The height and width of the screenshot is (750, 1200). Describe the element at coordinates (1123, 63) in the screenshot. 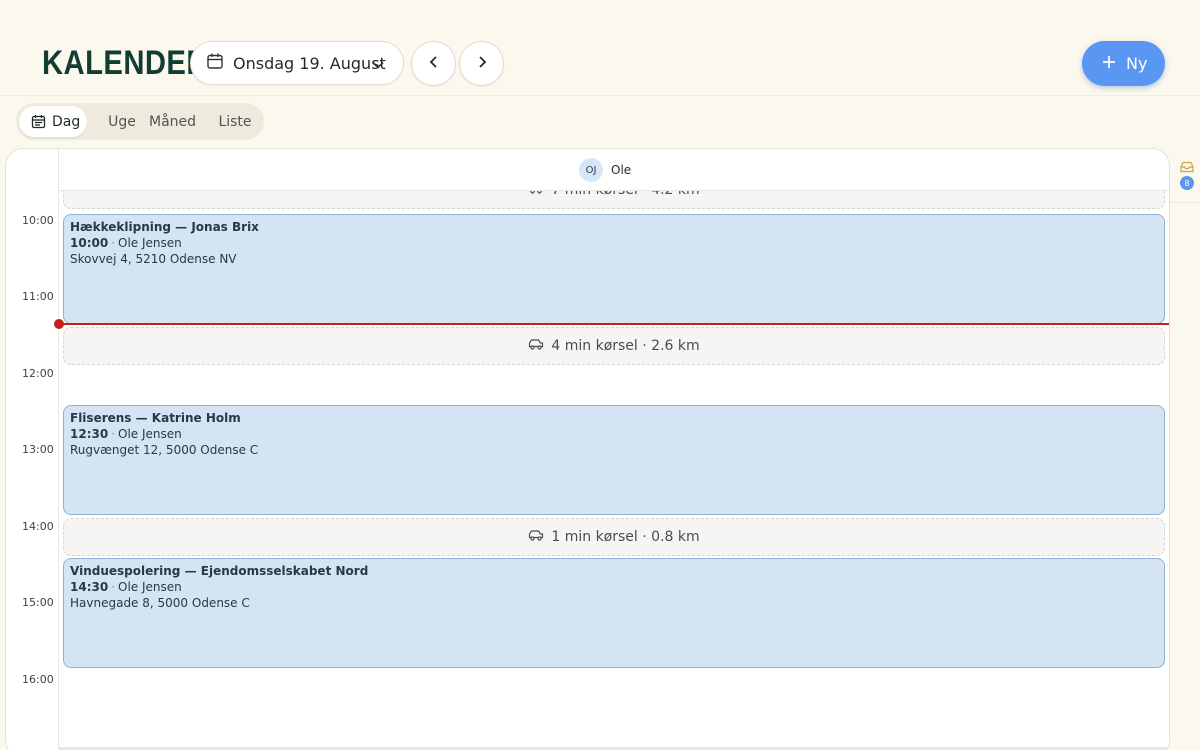

I see `new-event-button: Ny` at that location.